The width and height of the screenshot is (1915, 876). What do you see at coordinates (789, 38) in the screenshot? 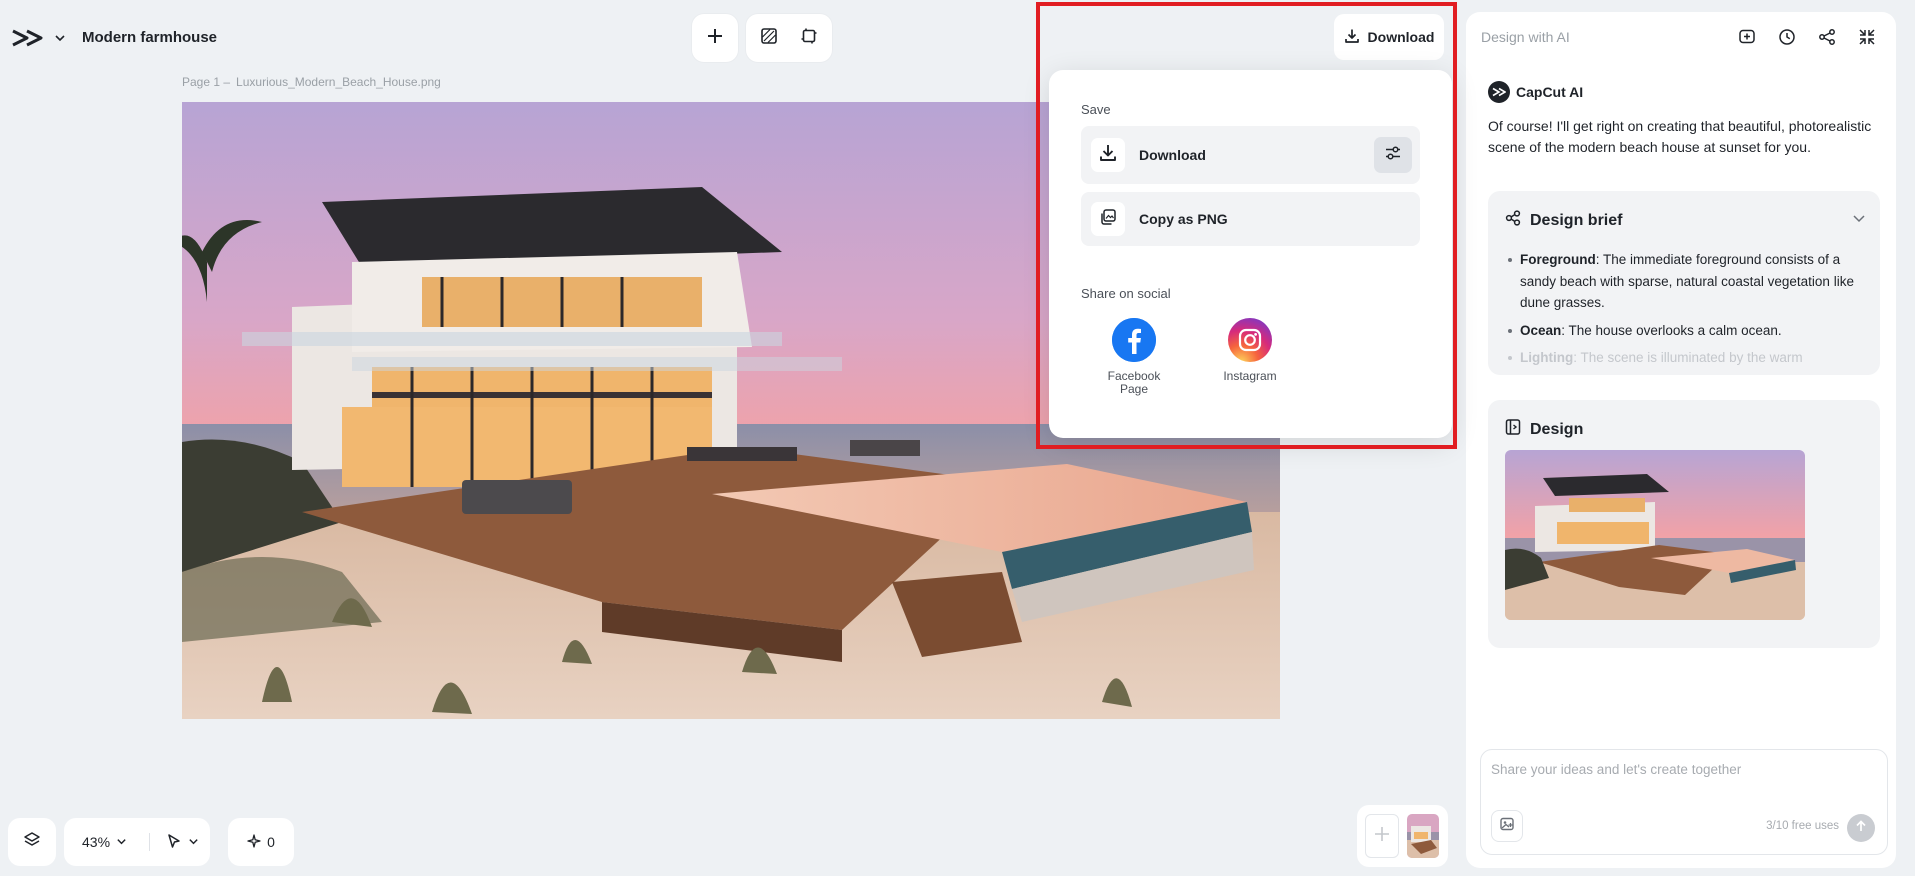
I see `edit-toolbar` at bounding box center [789, 38].